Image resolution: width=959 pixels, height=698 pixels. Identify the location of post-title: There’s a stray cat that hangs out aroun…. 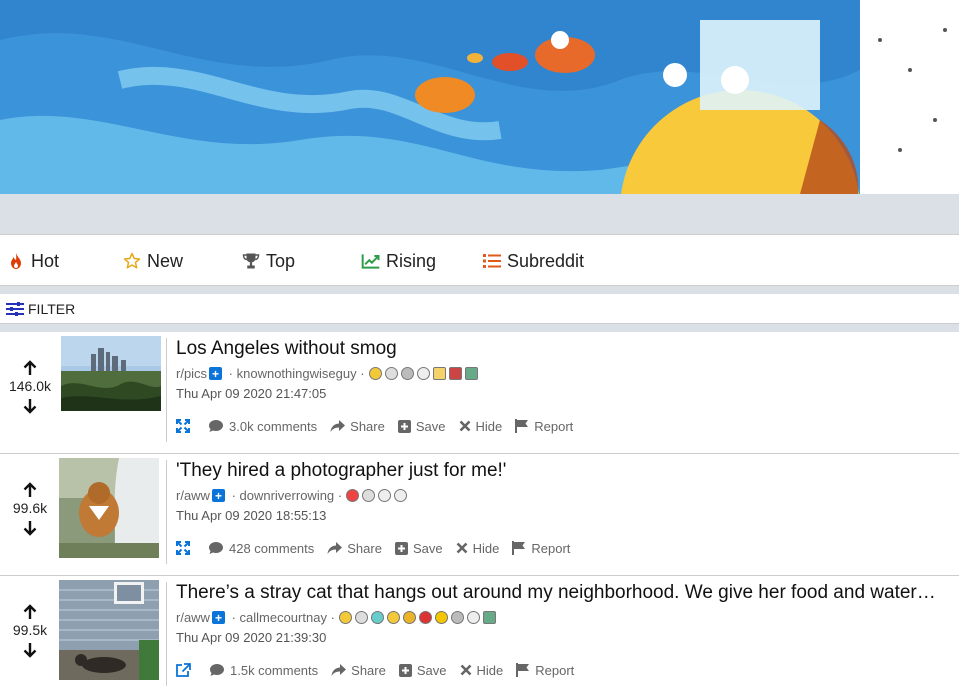
(556, 593).